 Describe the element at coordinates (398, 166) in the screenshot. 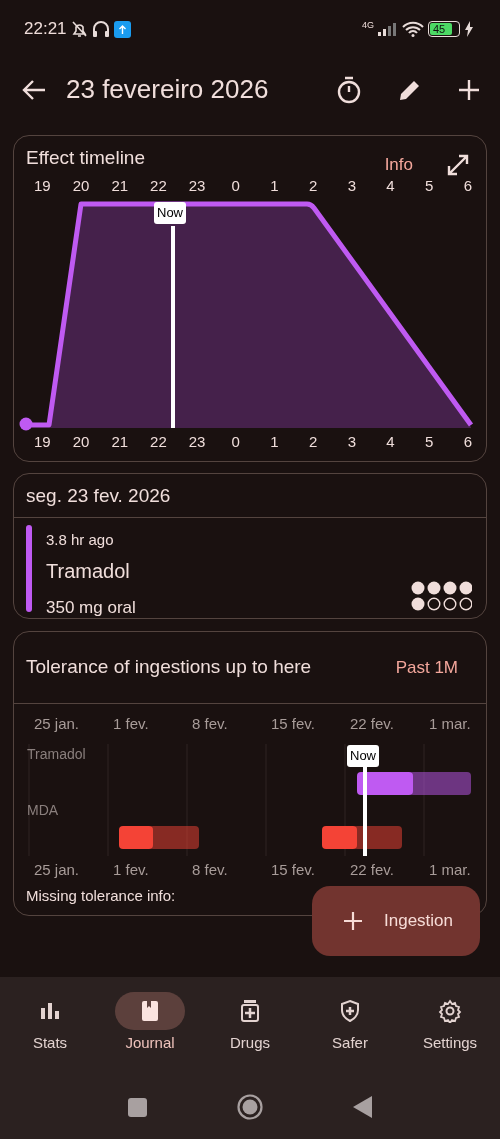

I see `info-link: Info` at that location.